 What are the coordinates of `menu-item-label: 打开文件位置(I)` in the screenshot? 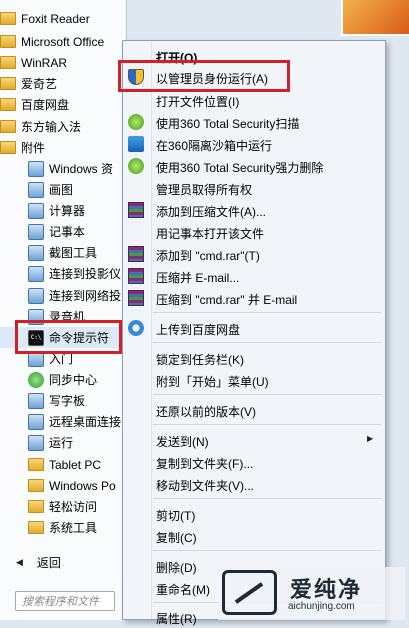 It's located at (198, 102).